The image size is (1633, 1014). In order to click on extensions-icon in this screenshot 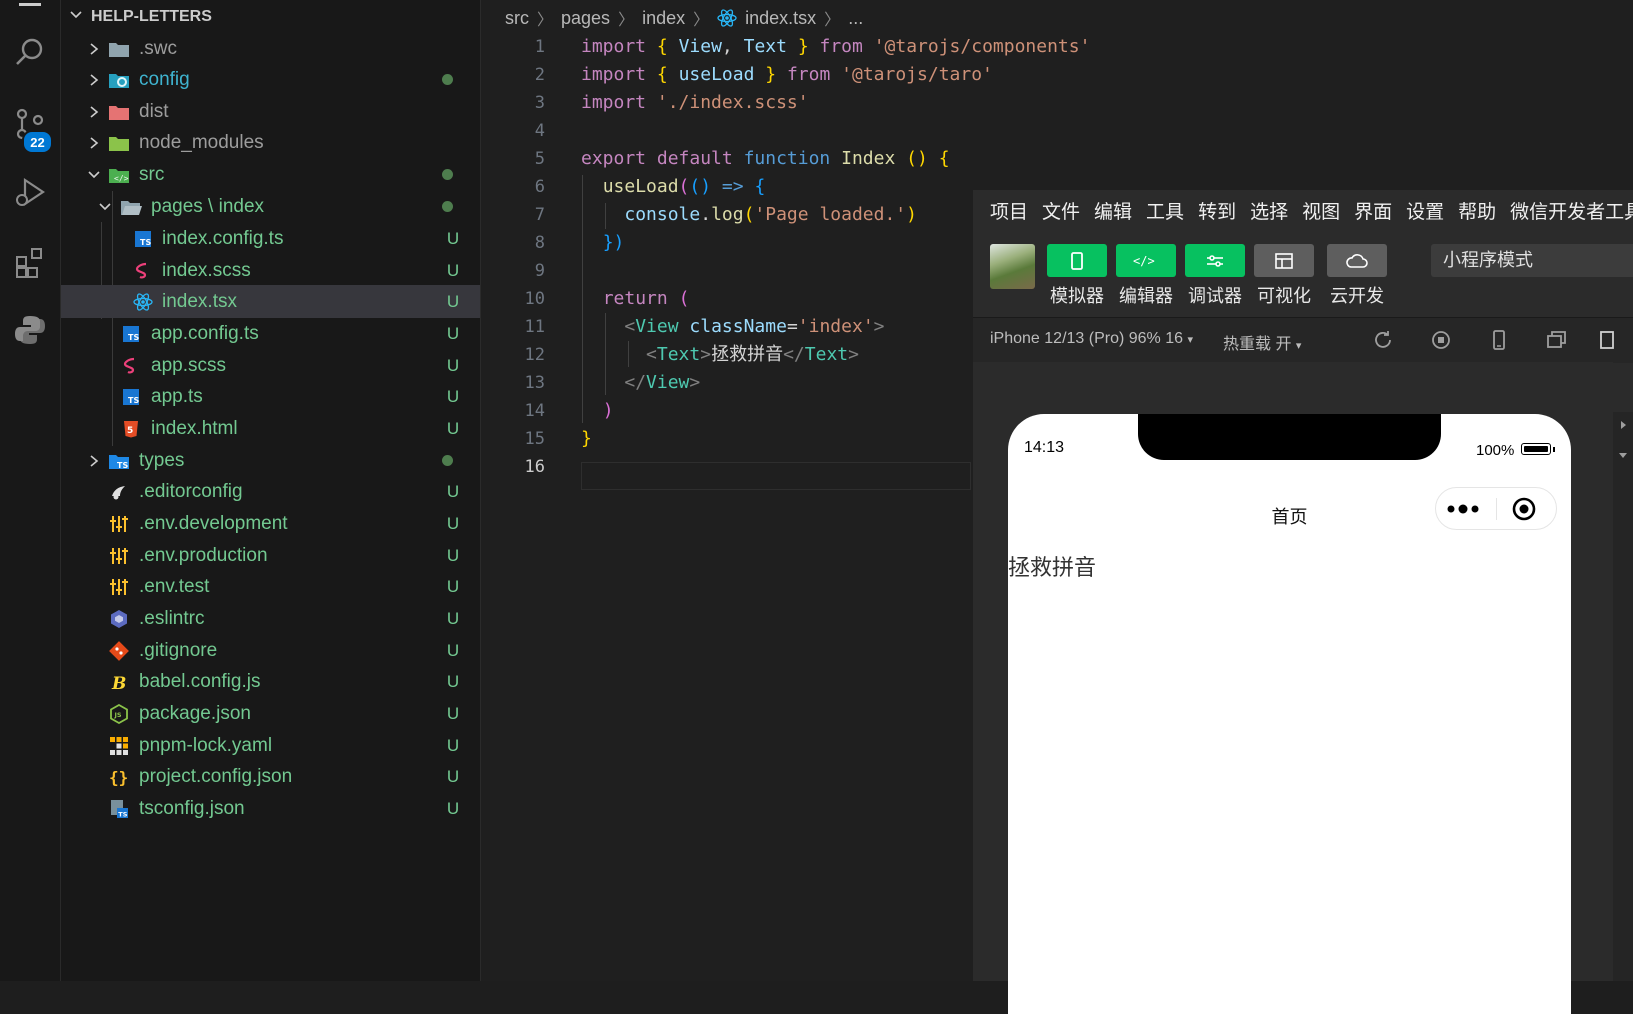, I will do `click(30, 262)`.